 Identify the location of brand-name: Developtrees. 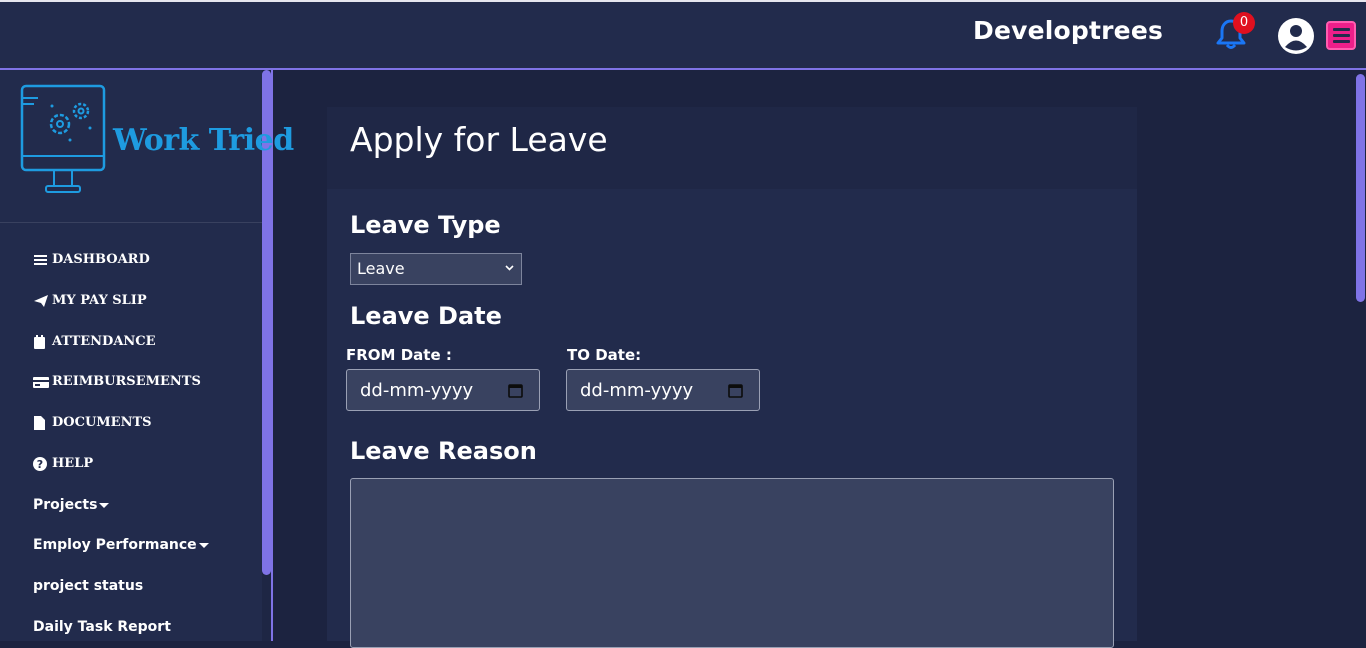
(1068, 30).